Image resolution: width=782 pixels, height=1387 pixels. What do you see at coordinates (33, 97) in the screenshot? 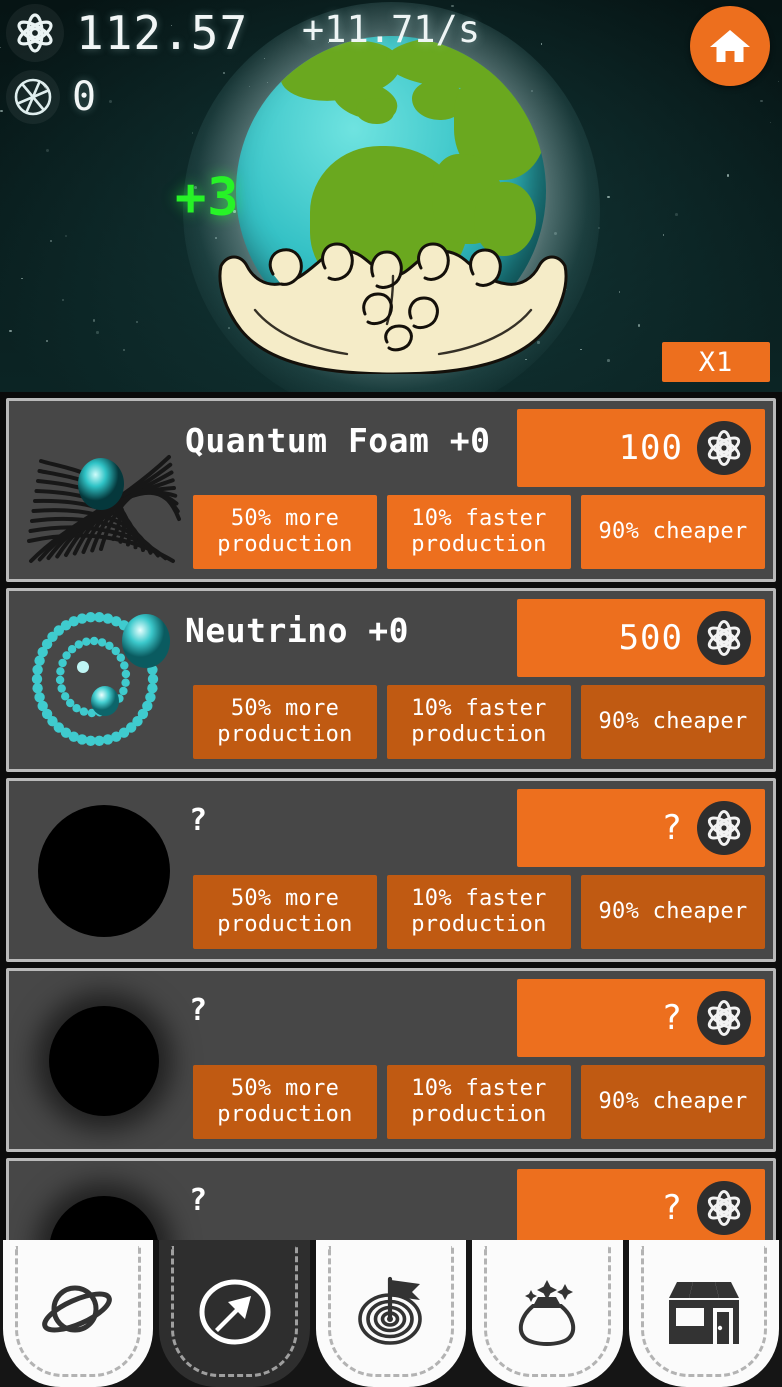
I see `aperture-icon` at bounding box center [33, 97].